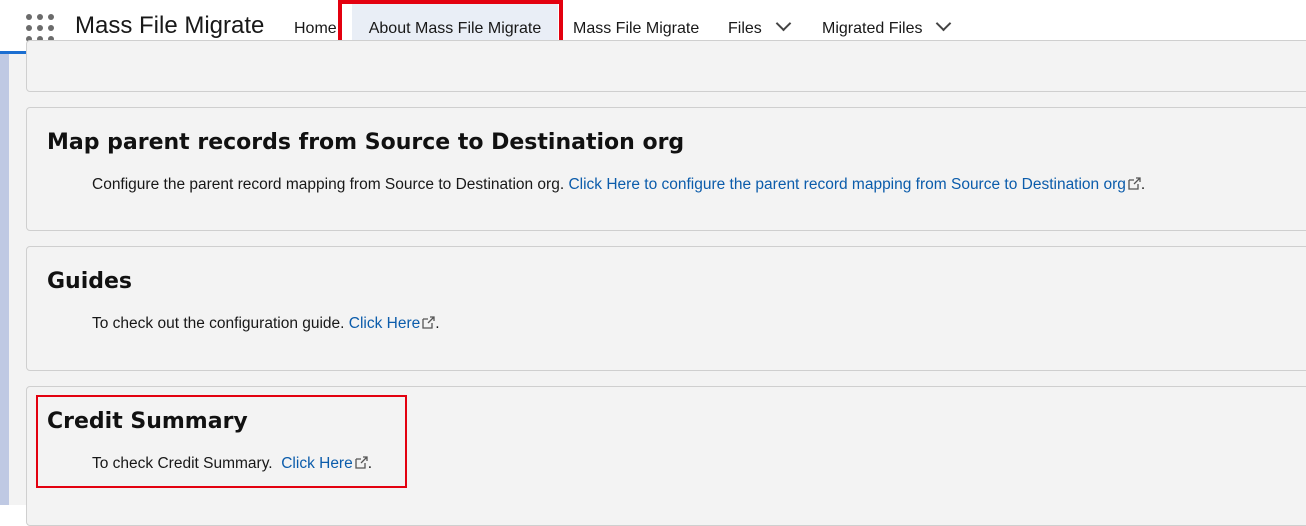 Image resolution: width=1306 pixels, height=526 pixels. I want to click on credit-summary-link: Click Here, so click(316, 463).